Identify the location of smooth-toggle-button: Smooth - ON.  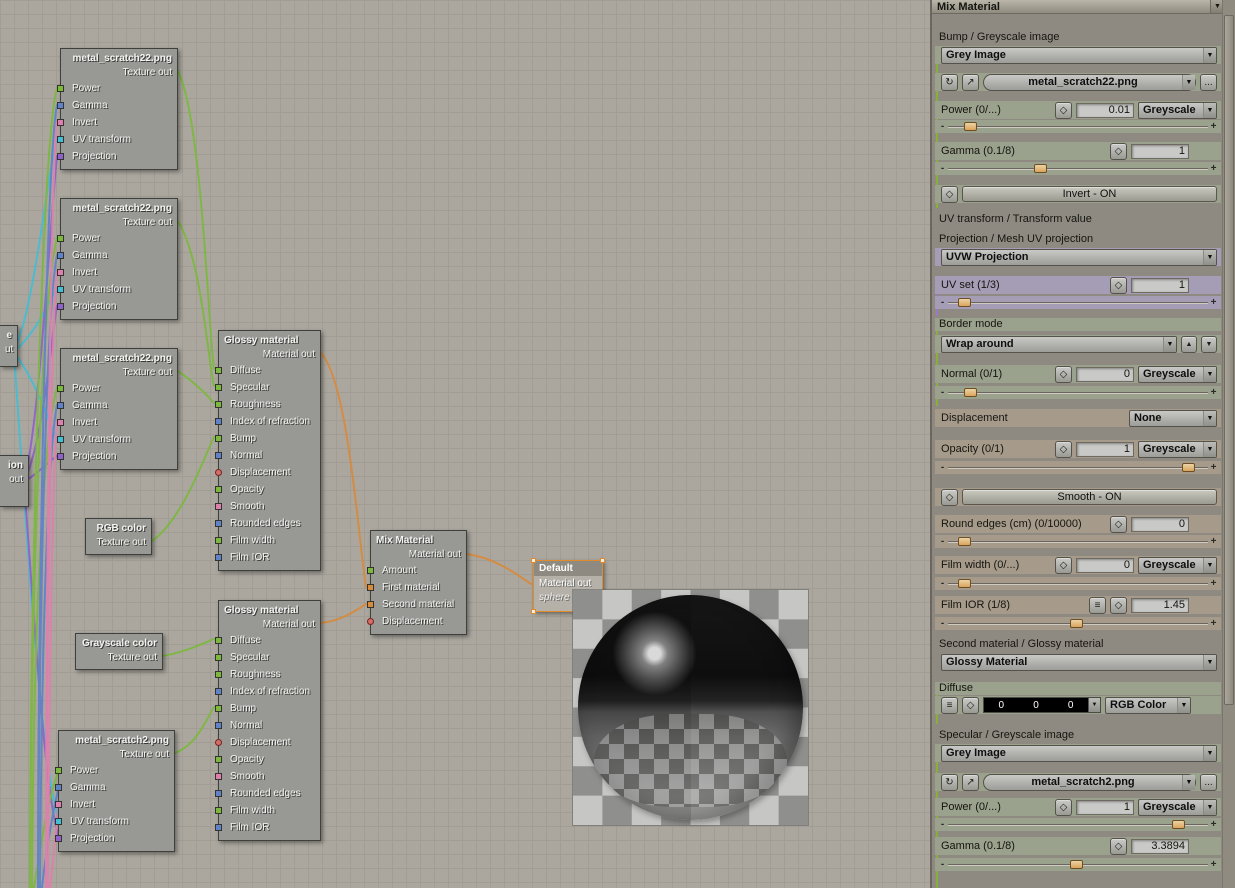
(1089, 497).